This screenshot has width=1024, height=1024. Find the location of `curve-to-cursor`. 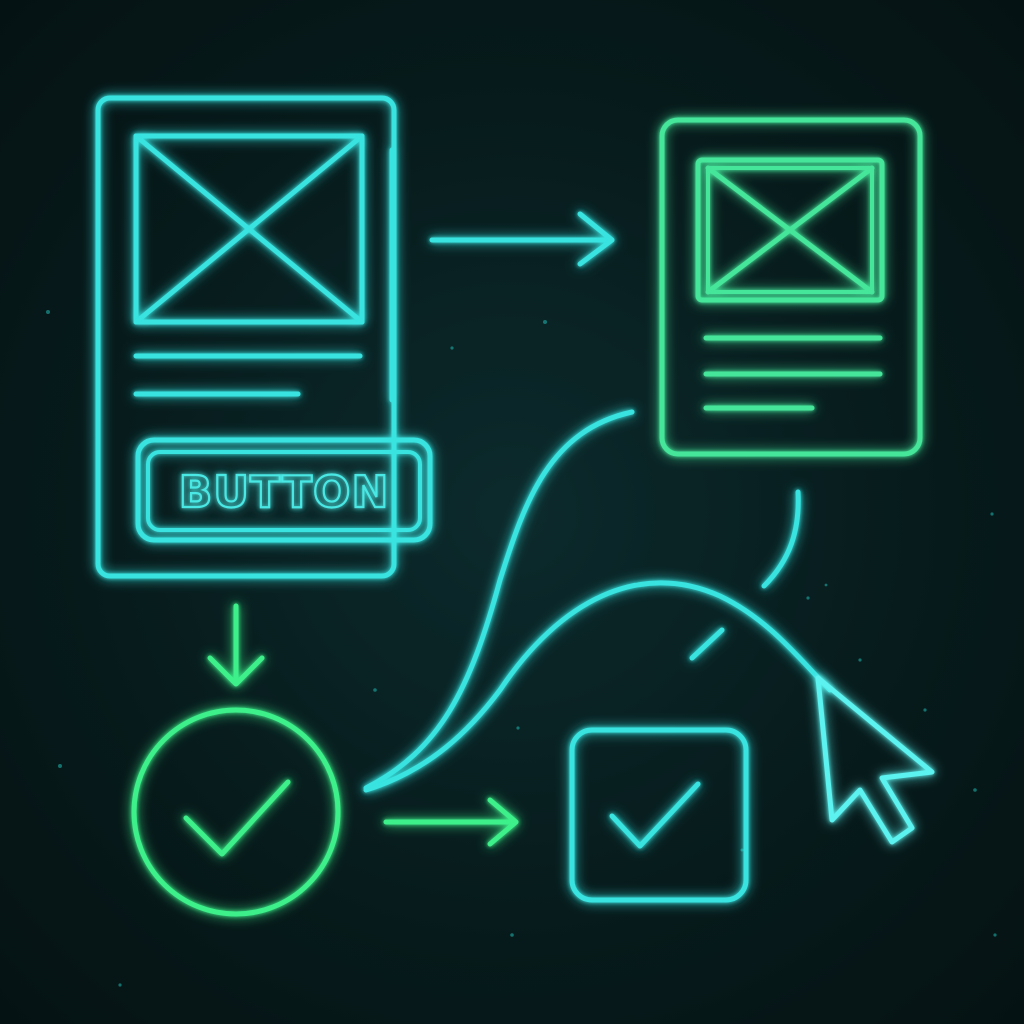

curve-to-cursor is located at coordinates (598, 686).